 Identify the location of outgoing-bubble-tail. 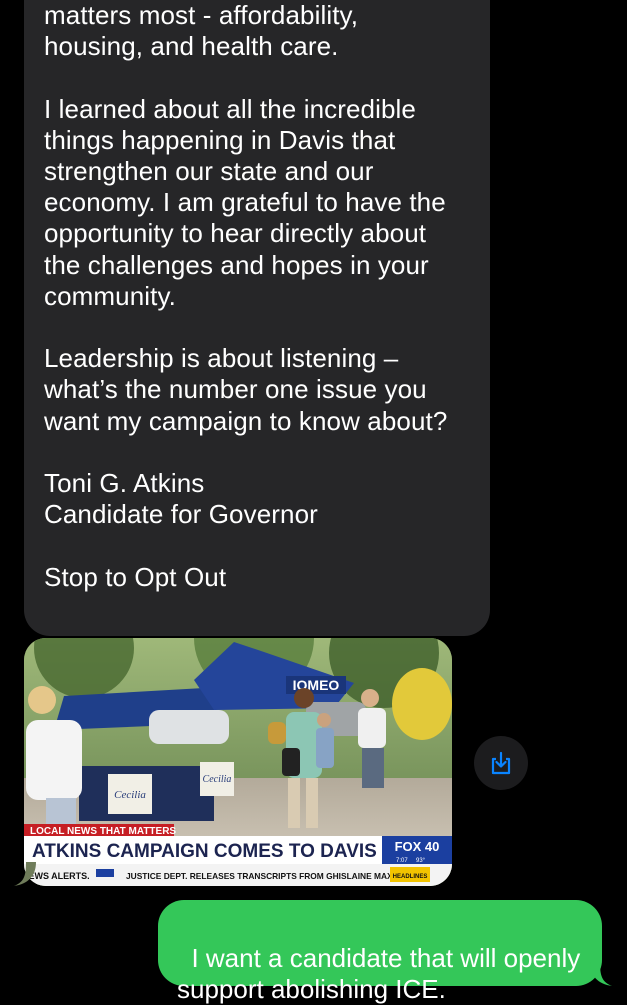
(601, 974).